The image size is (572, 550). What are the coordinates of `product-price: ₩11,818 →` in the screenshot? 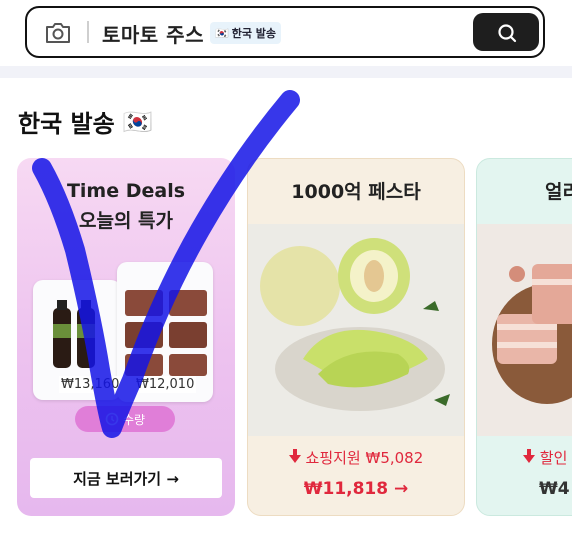 It's located at (356, 489).